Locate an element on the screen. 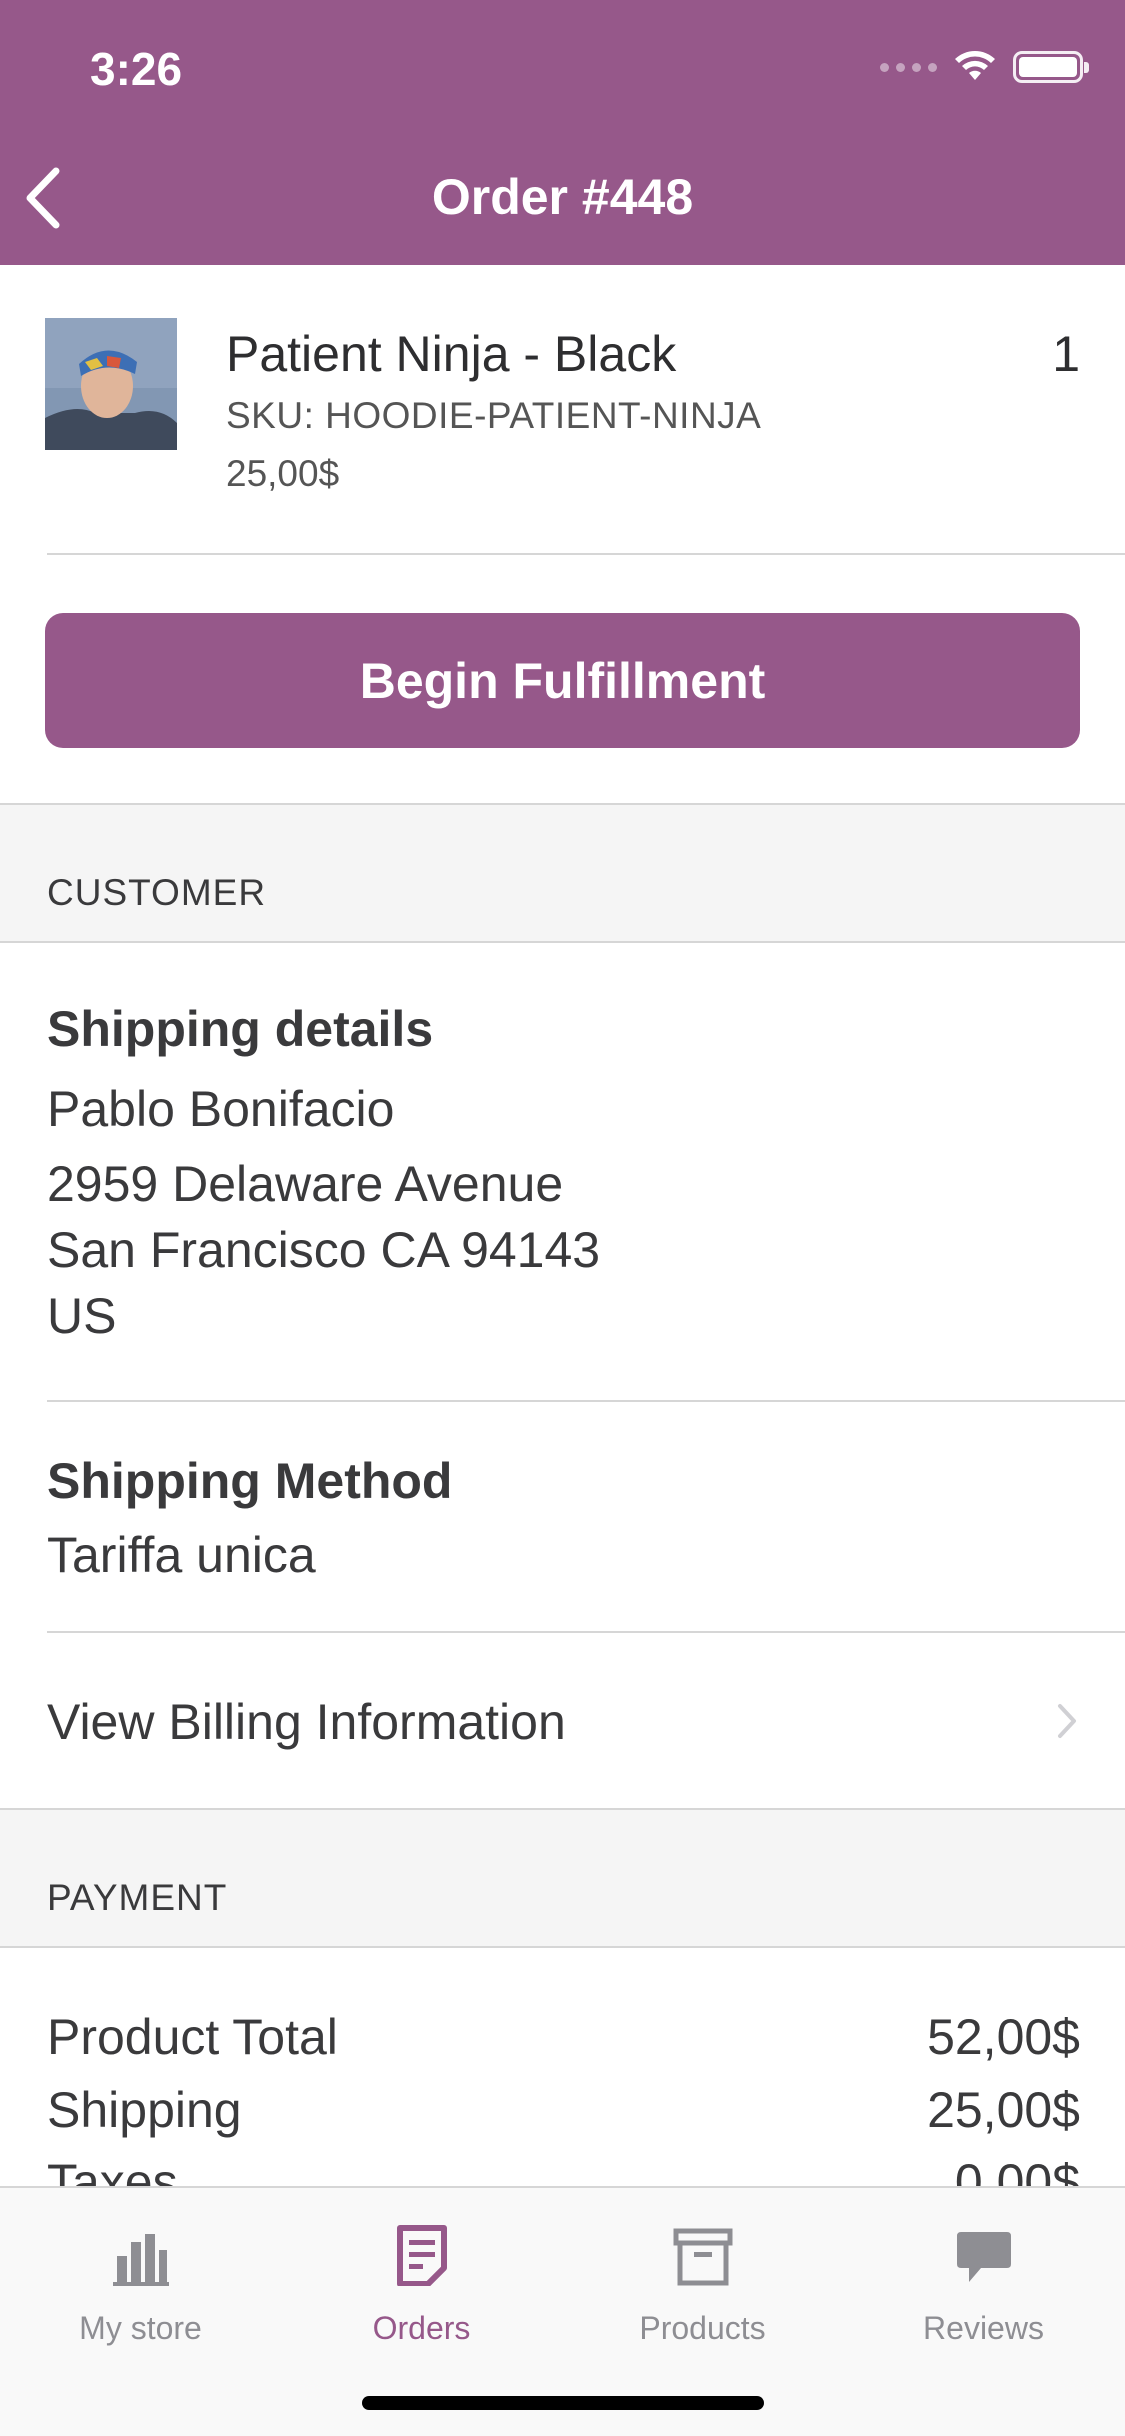 The width and height of the screenshot is (1125, 2436). address-line-2: San Francisco CA 94143 is located at coordinates (324, 1250).